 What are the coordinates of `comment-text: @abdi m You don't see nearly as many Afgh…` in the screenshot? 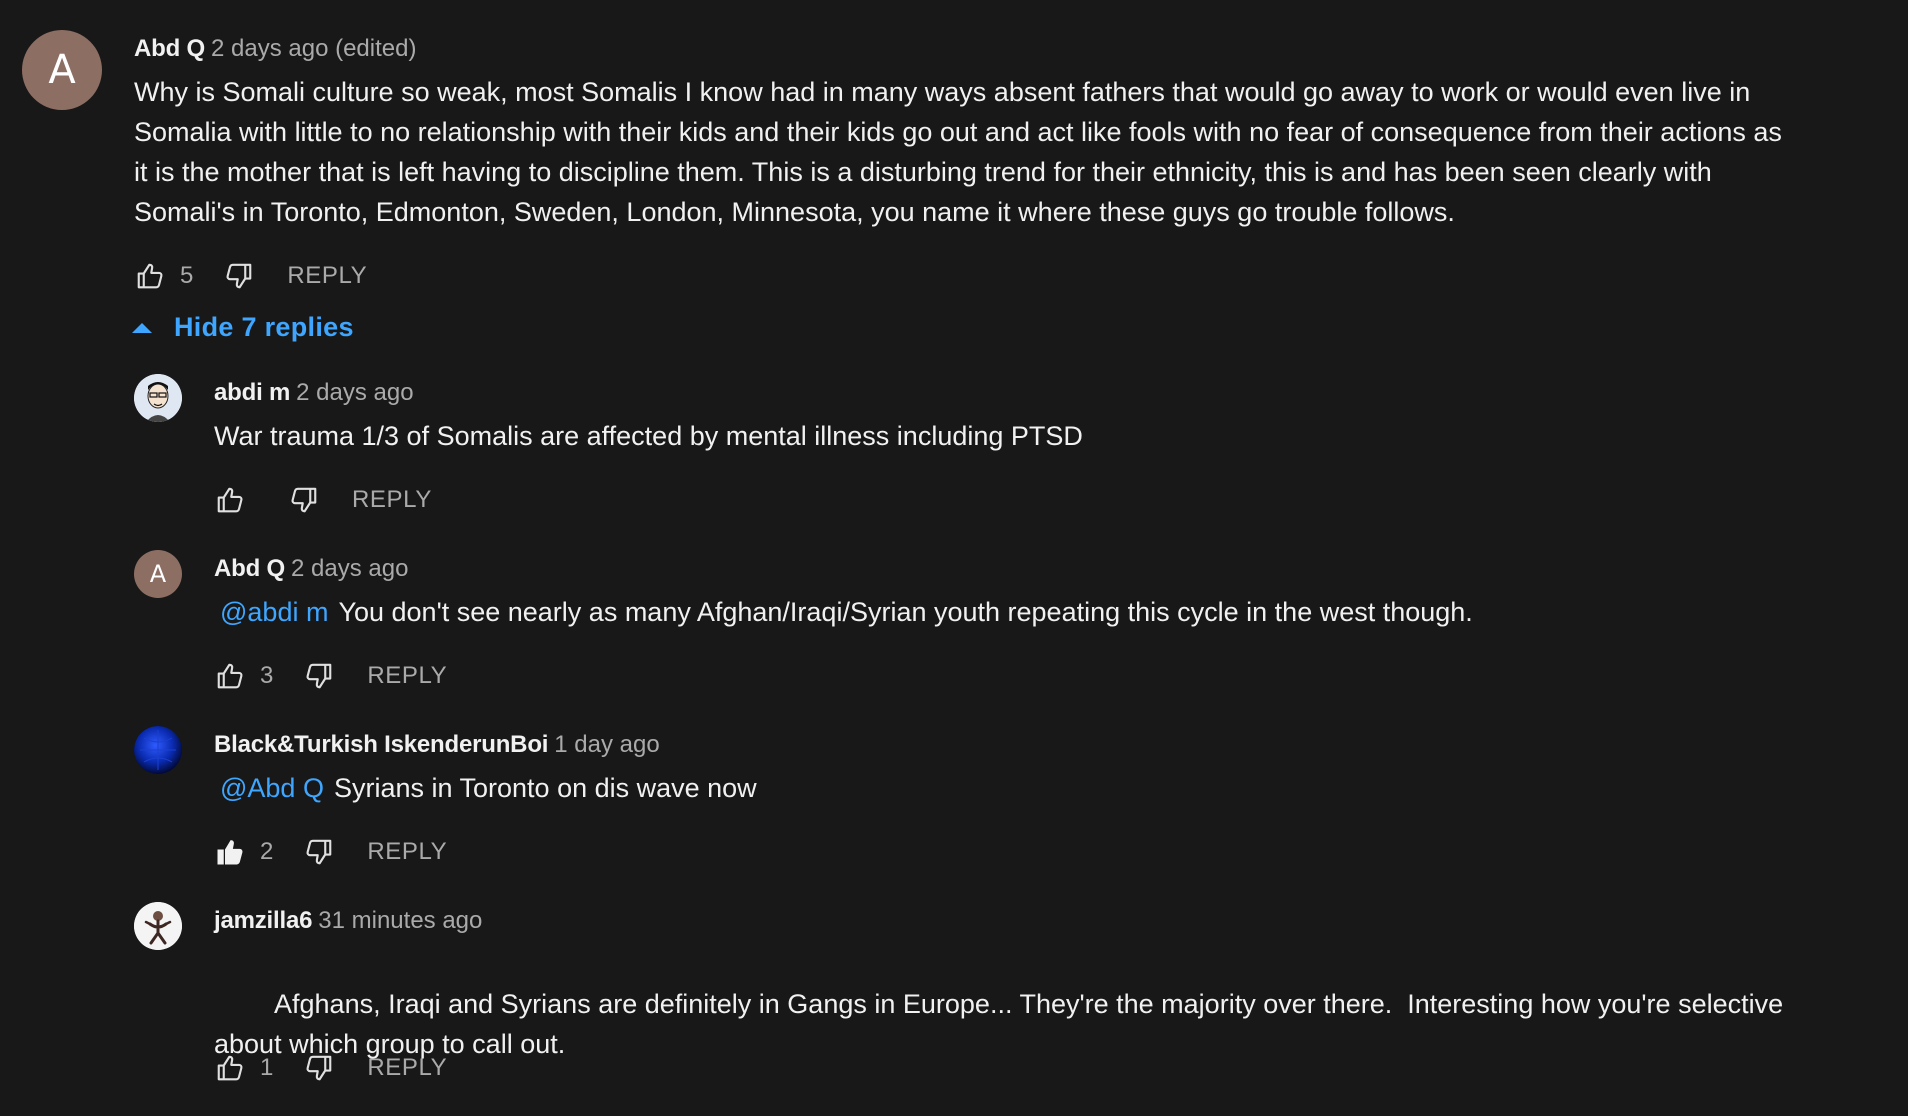 It's located at (999, 612).